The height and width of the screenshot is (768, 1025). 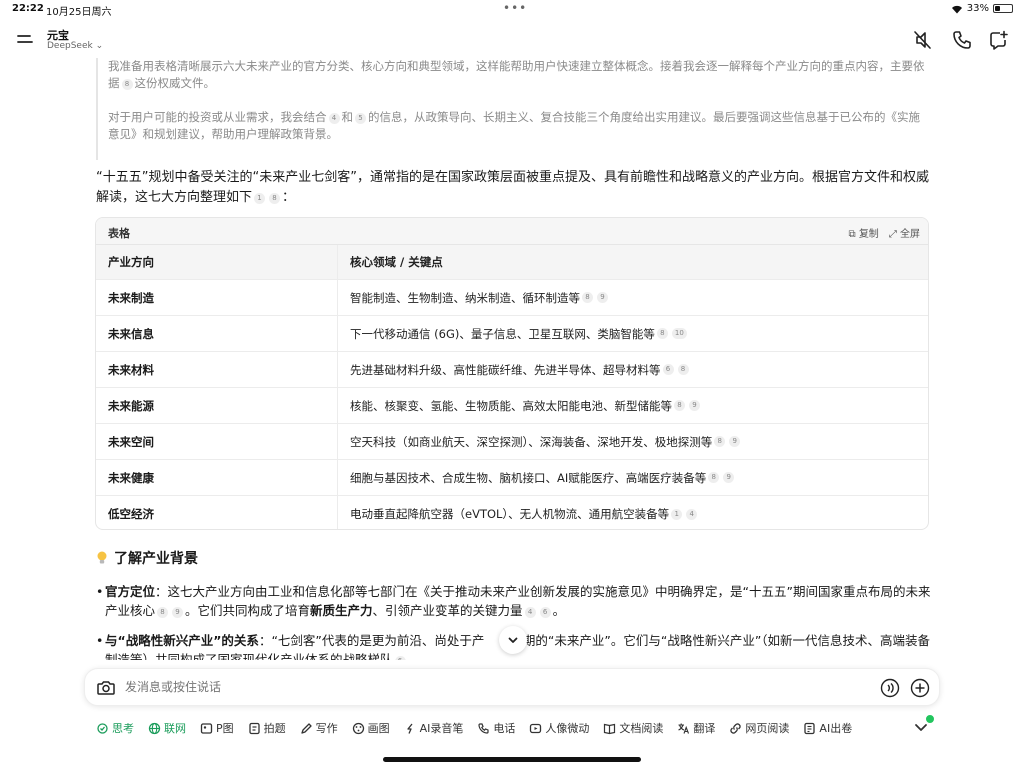 What do you see at coordinates (225, 728) in the screenshot?
I see `tool-label: P图` at bounding box center [225, 728].